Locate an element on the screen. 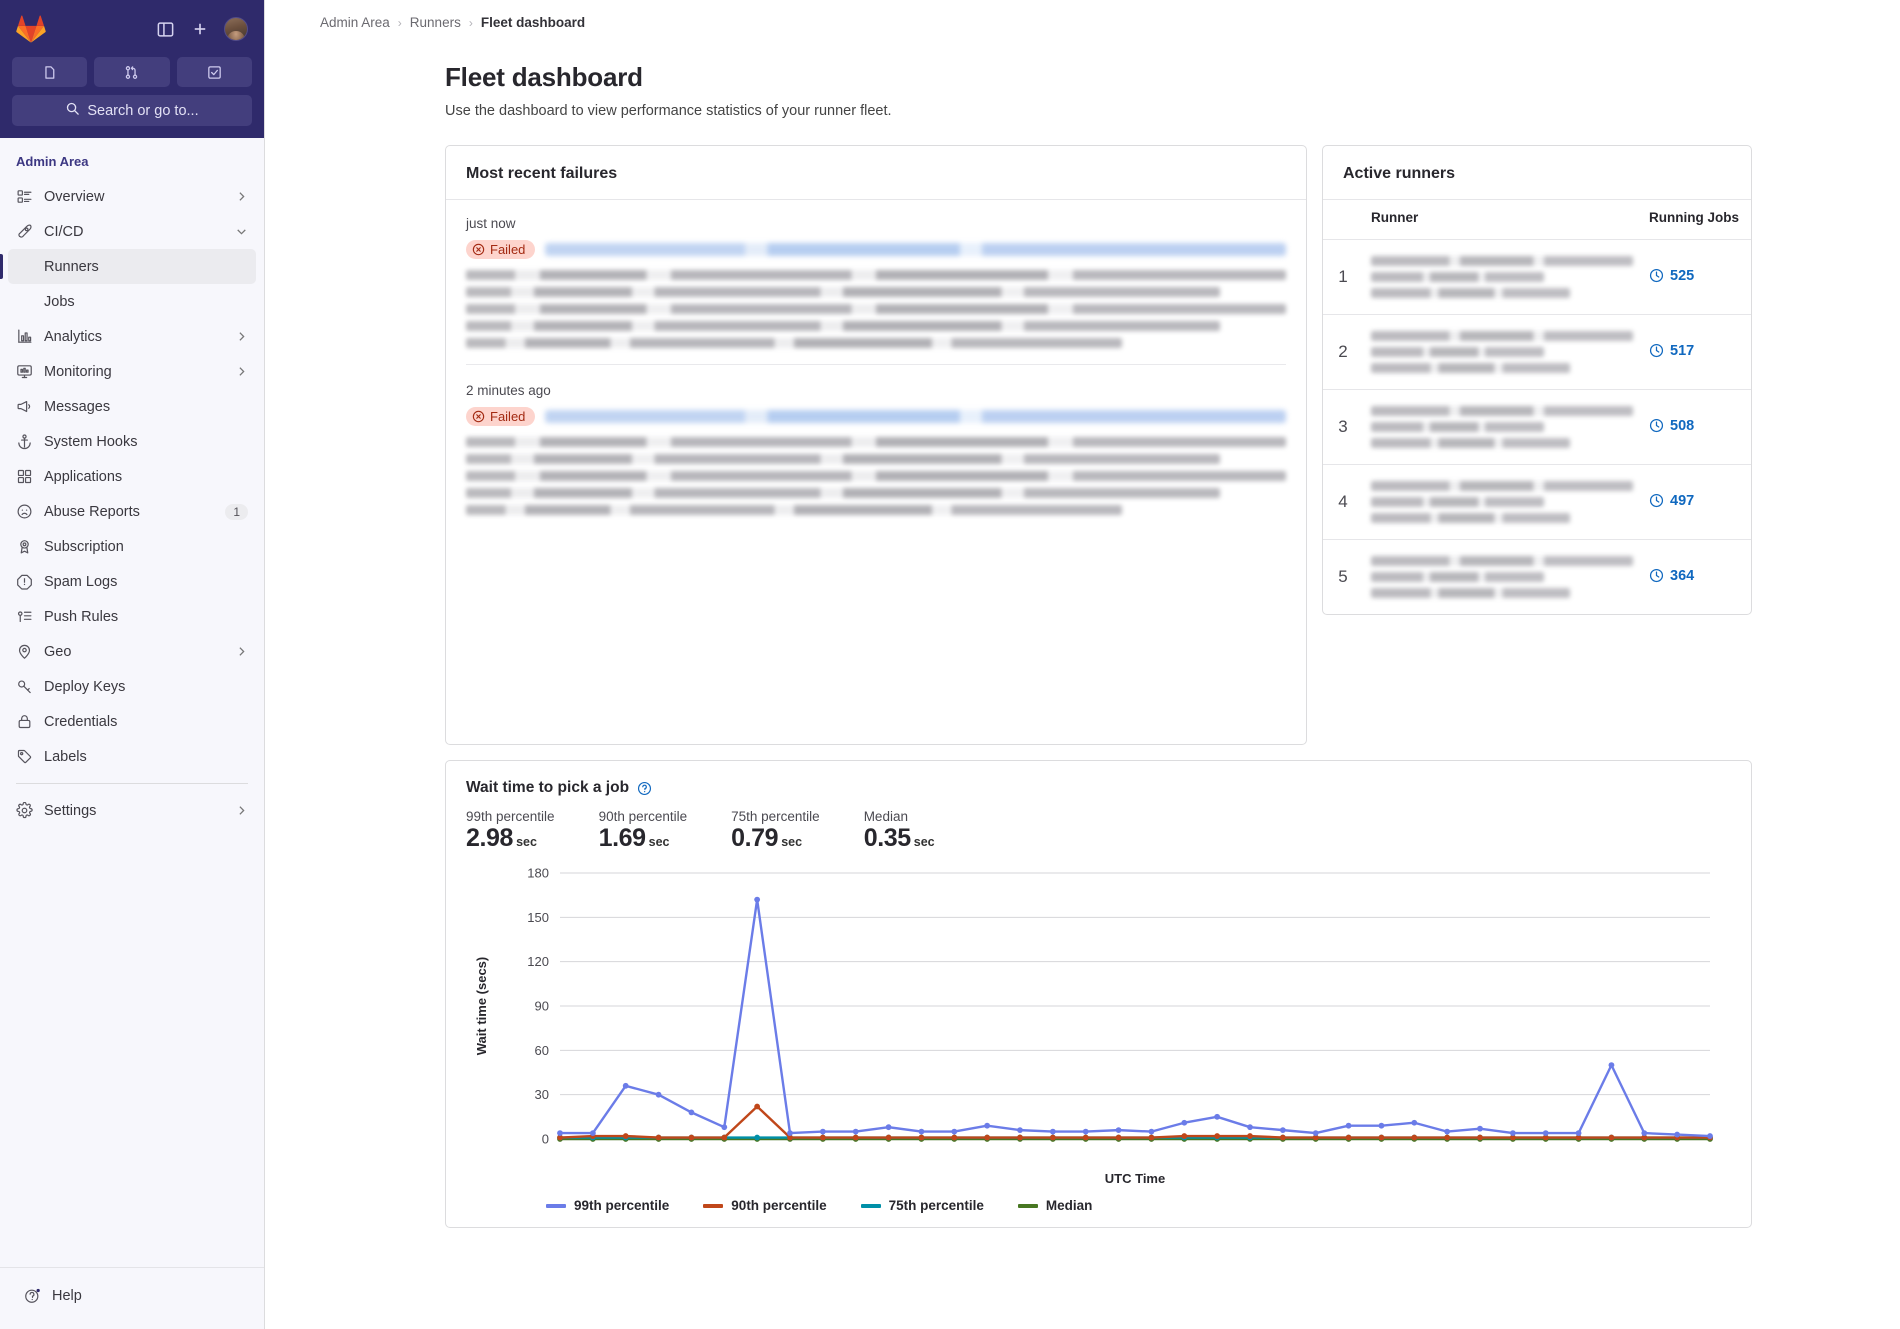  legend-color-swatch is located at coordinates (870, 1205).